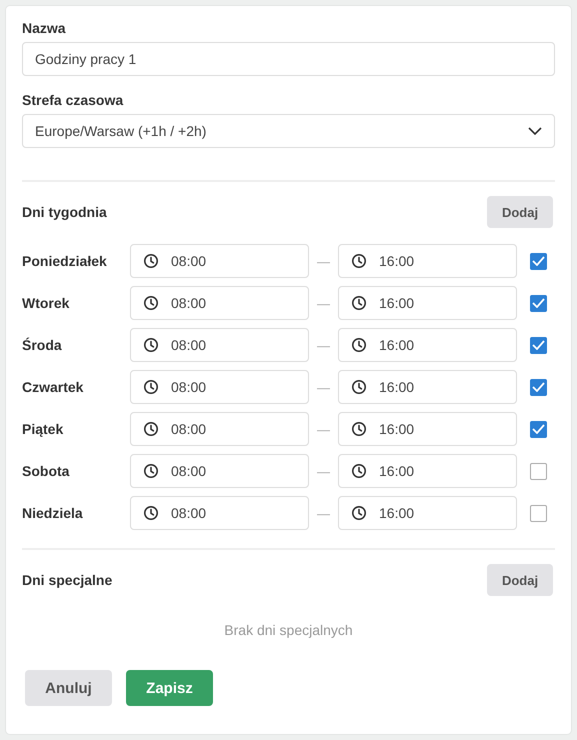 Image resolution: width=577 pixels, height=740 pixels. I want to click on timezone-dropdown: Europe/Warsaw (+1h / +2h), so click(288, 131).